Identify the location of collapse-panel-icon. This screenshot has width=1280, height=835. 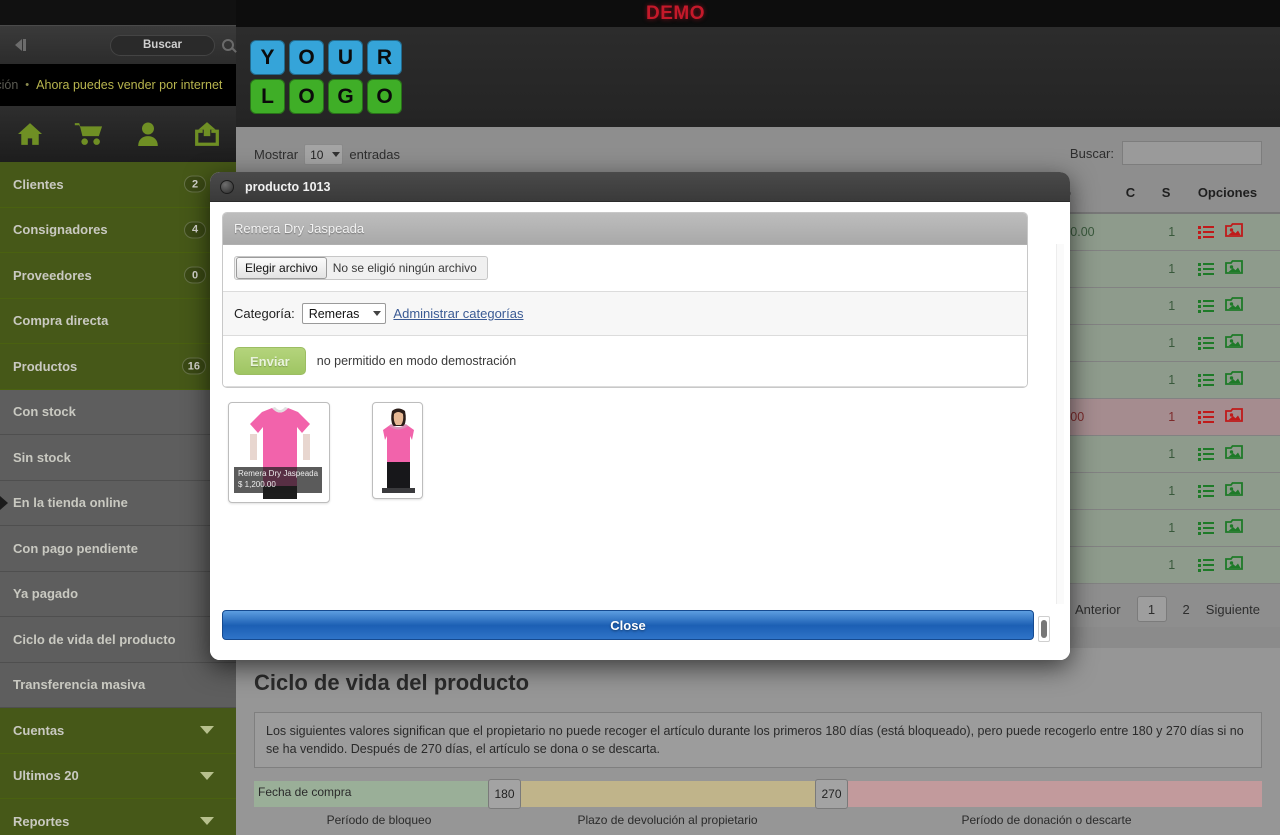
(20, 45).